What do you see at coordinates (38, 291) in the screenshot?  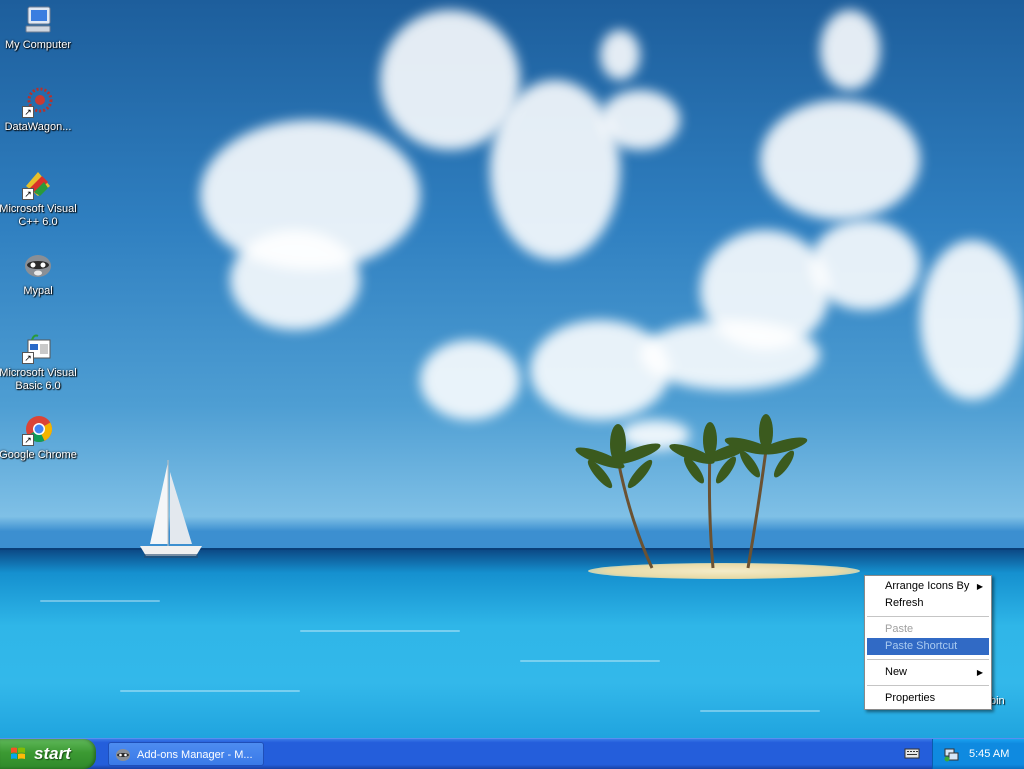 I see `desktop-icon-label: Mypal` at bounding box center [38, 291].